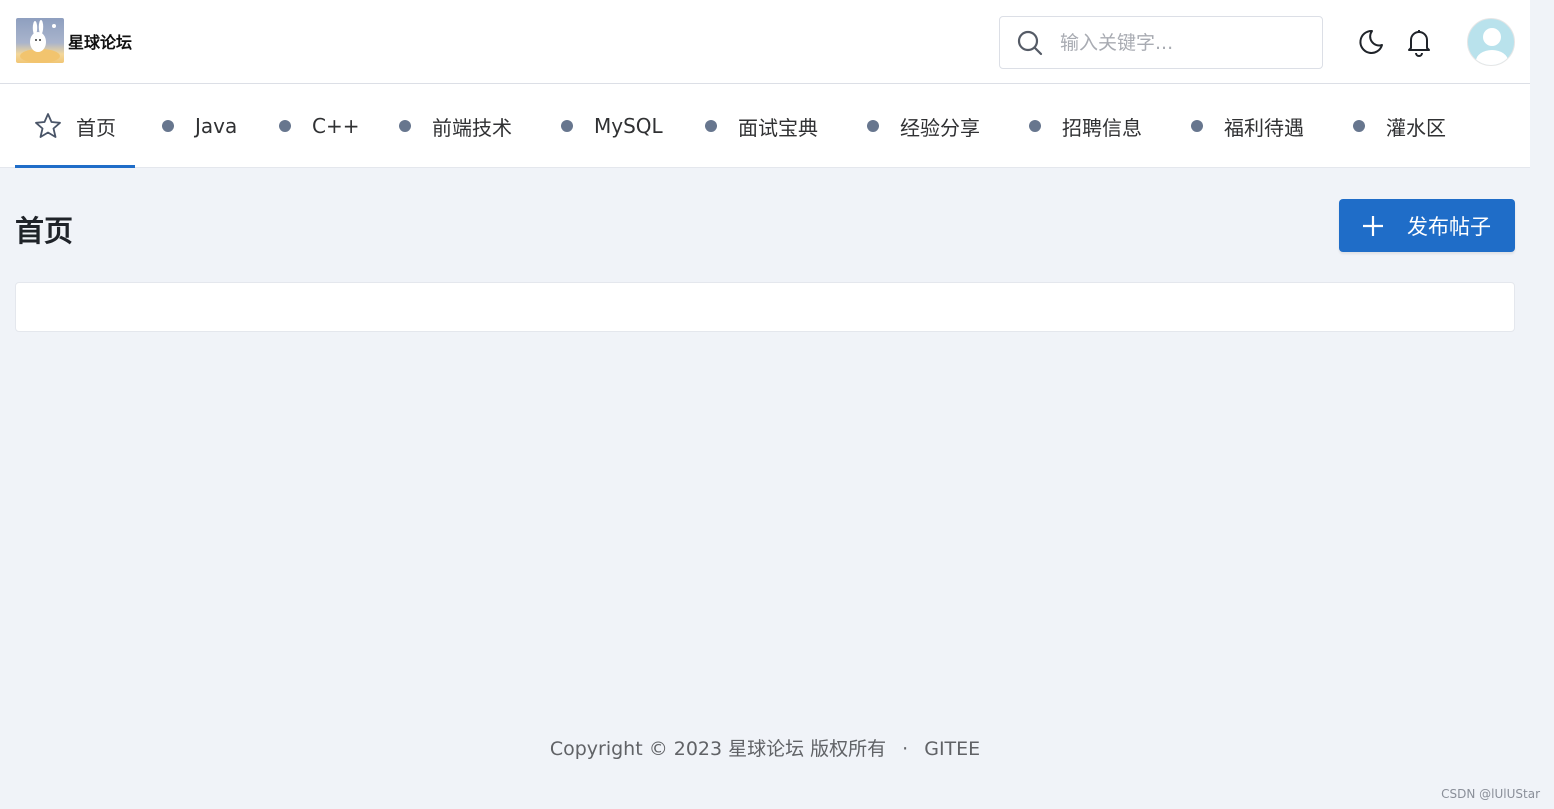  I want to click on notifications-button, so click(1419, 42).